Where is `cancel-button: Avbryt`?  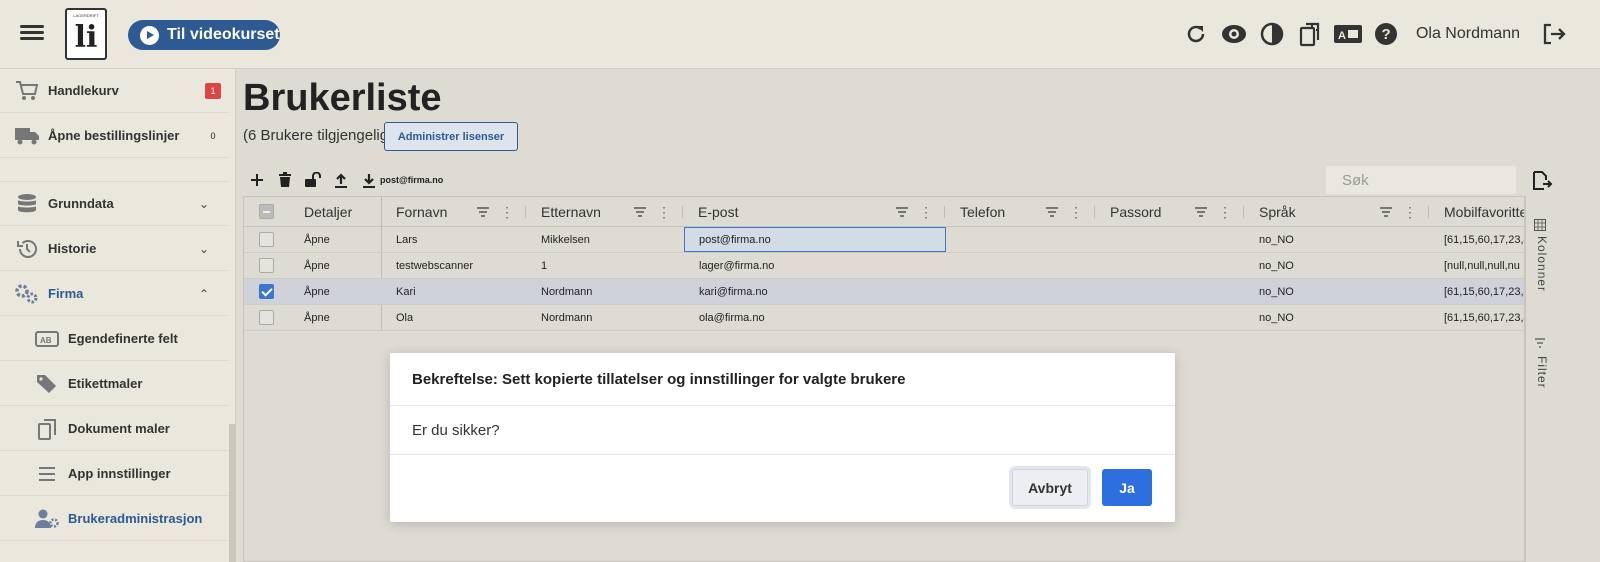
cancel-button: Avbryt is located at coordinates (1050, 487).